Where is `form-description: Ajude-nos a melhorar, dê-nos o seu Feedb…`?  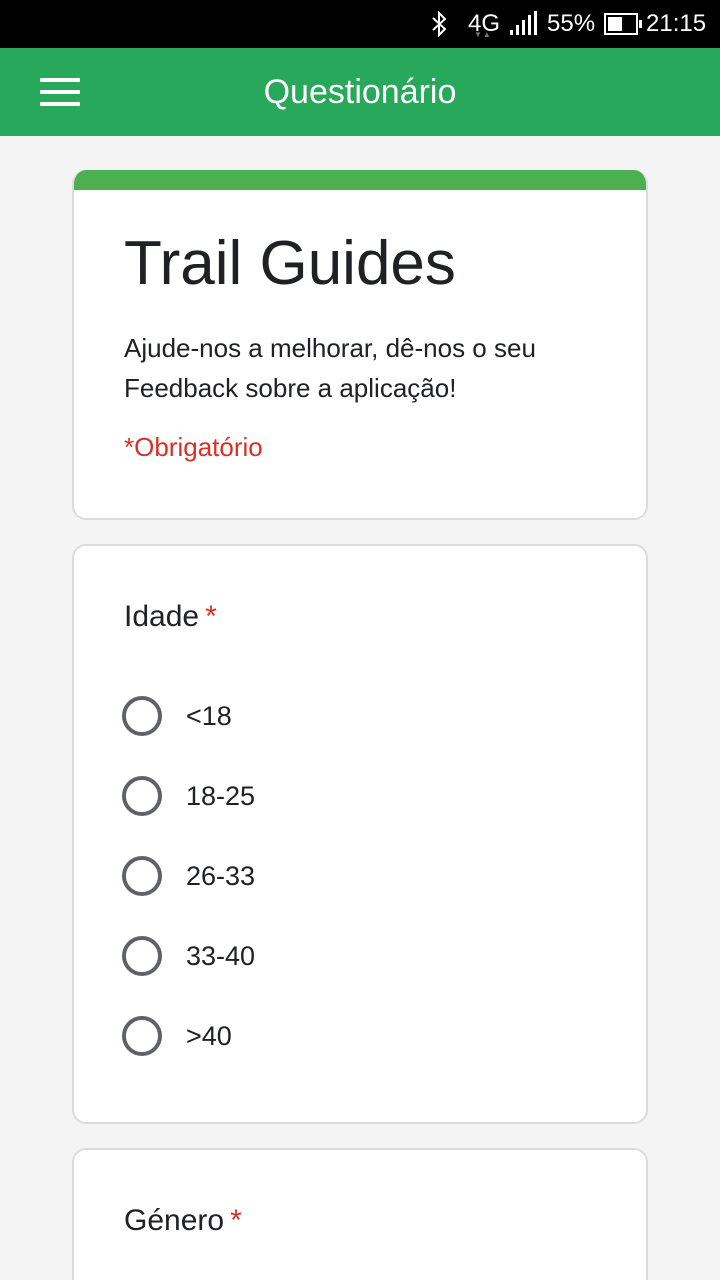 form-description: Ajude-nos a melhorar, dê-nos o seu Feedb… is located at coordinates (330, 368).